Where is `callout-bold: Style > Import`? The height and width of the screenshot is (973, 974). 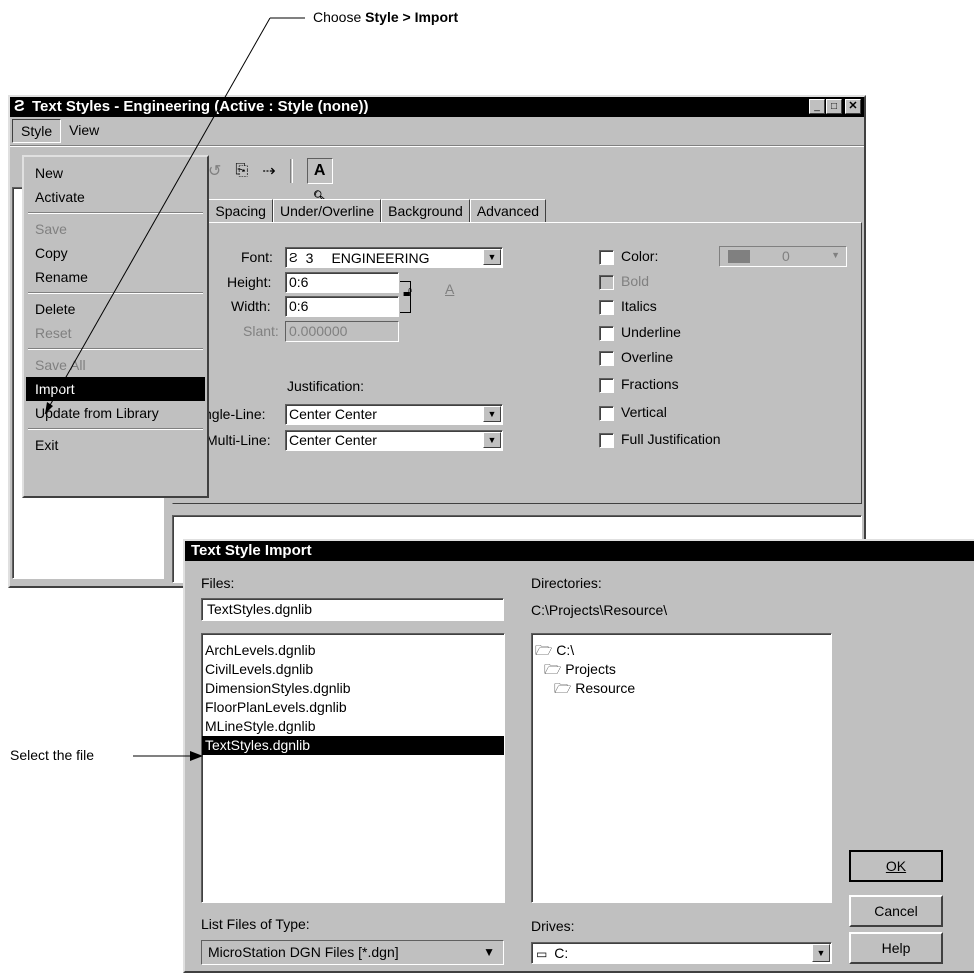 callout-bold: Style > Import is located at coordinates (412, 17).